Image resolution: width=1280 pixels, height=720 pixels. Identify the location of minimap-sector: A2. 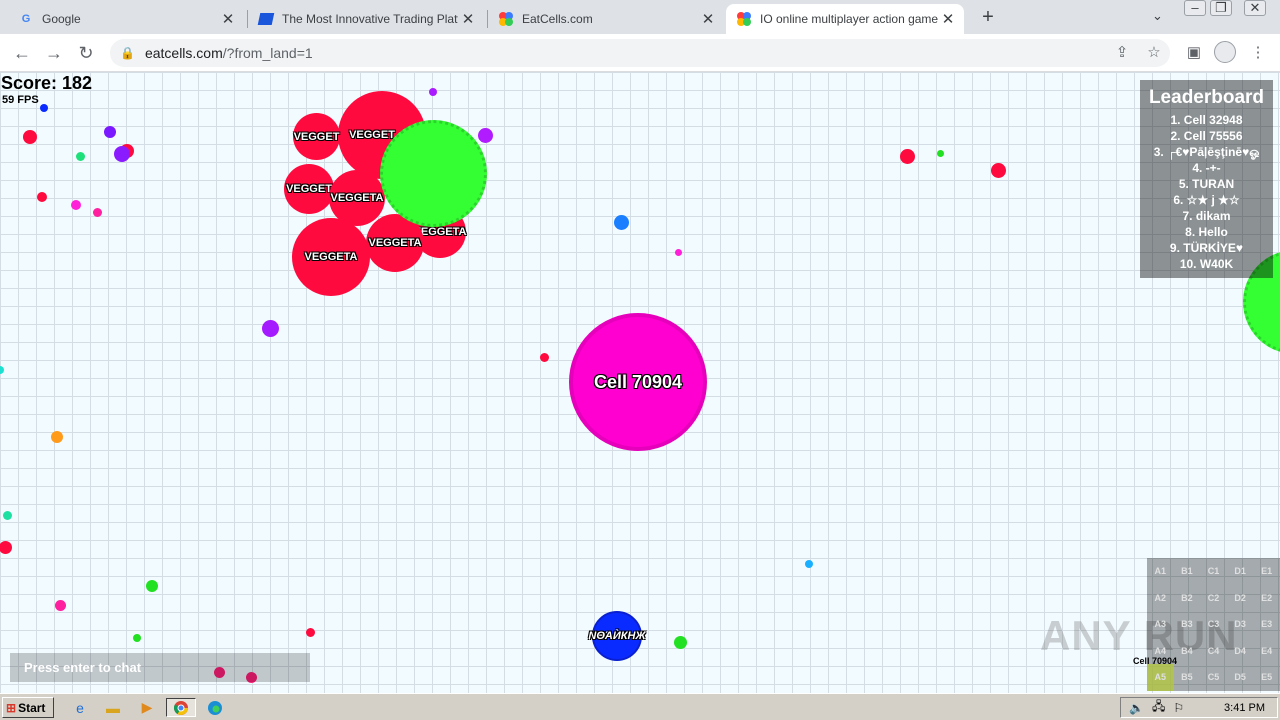
(1160, 597).